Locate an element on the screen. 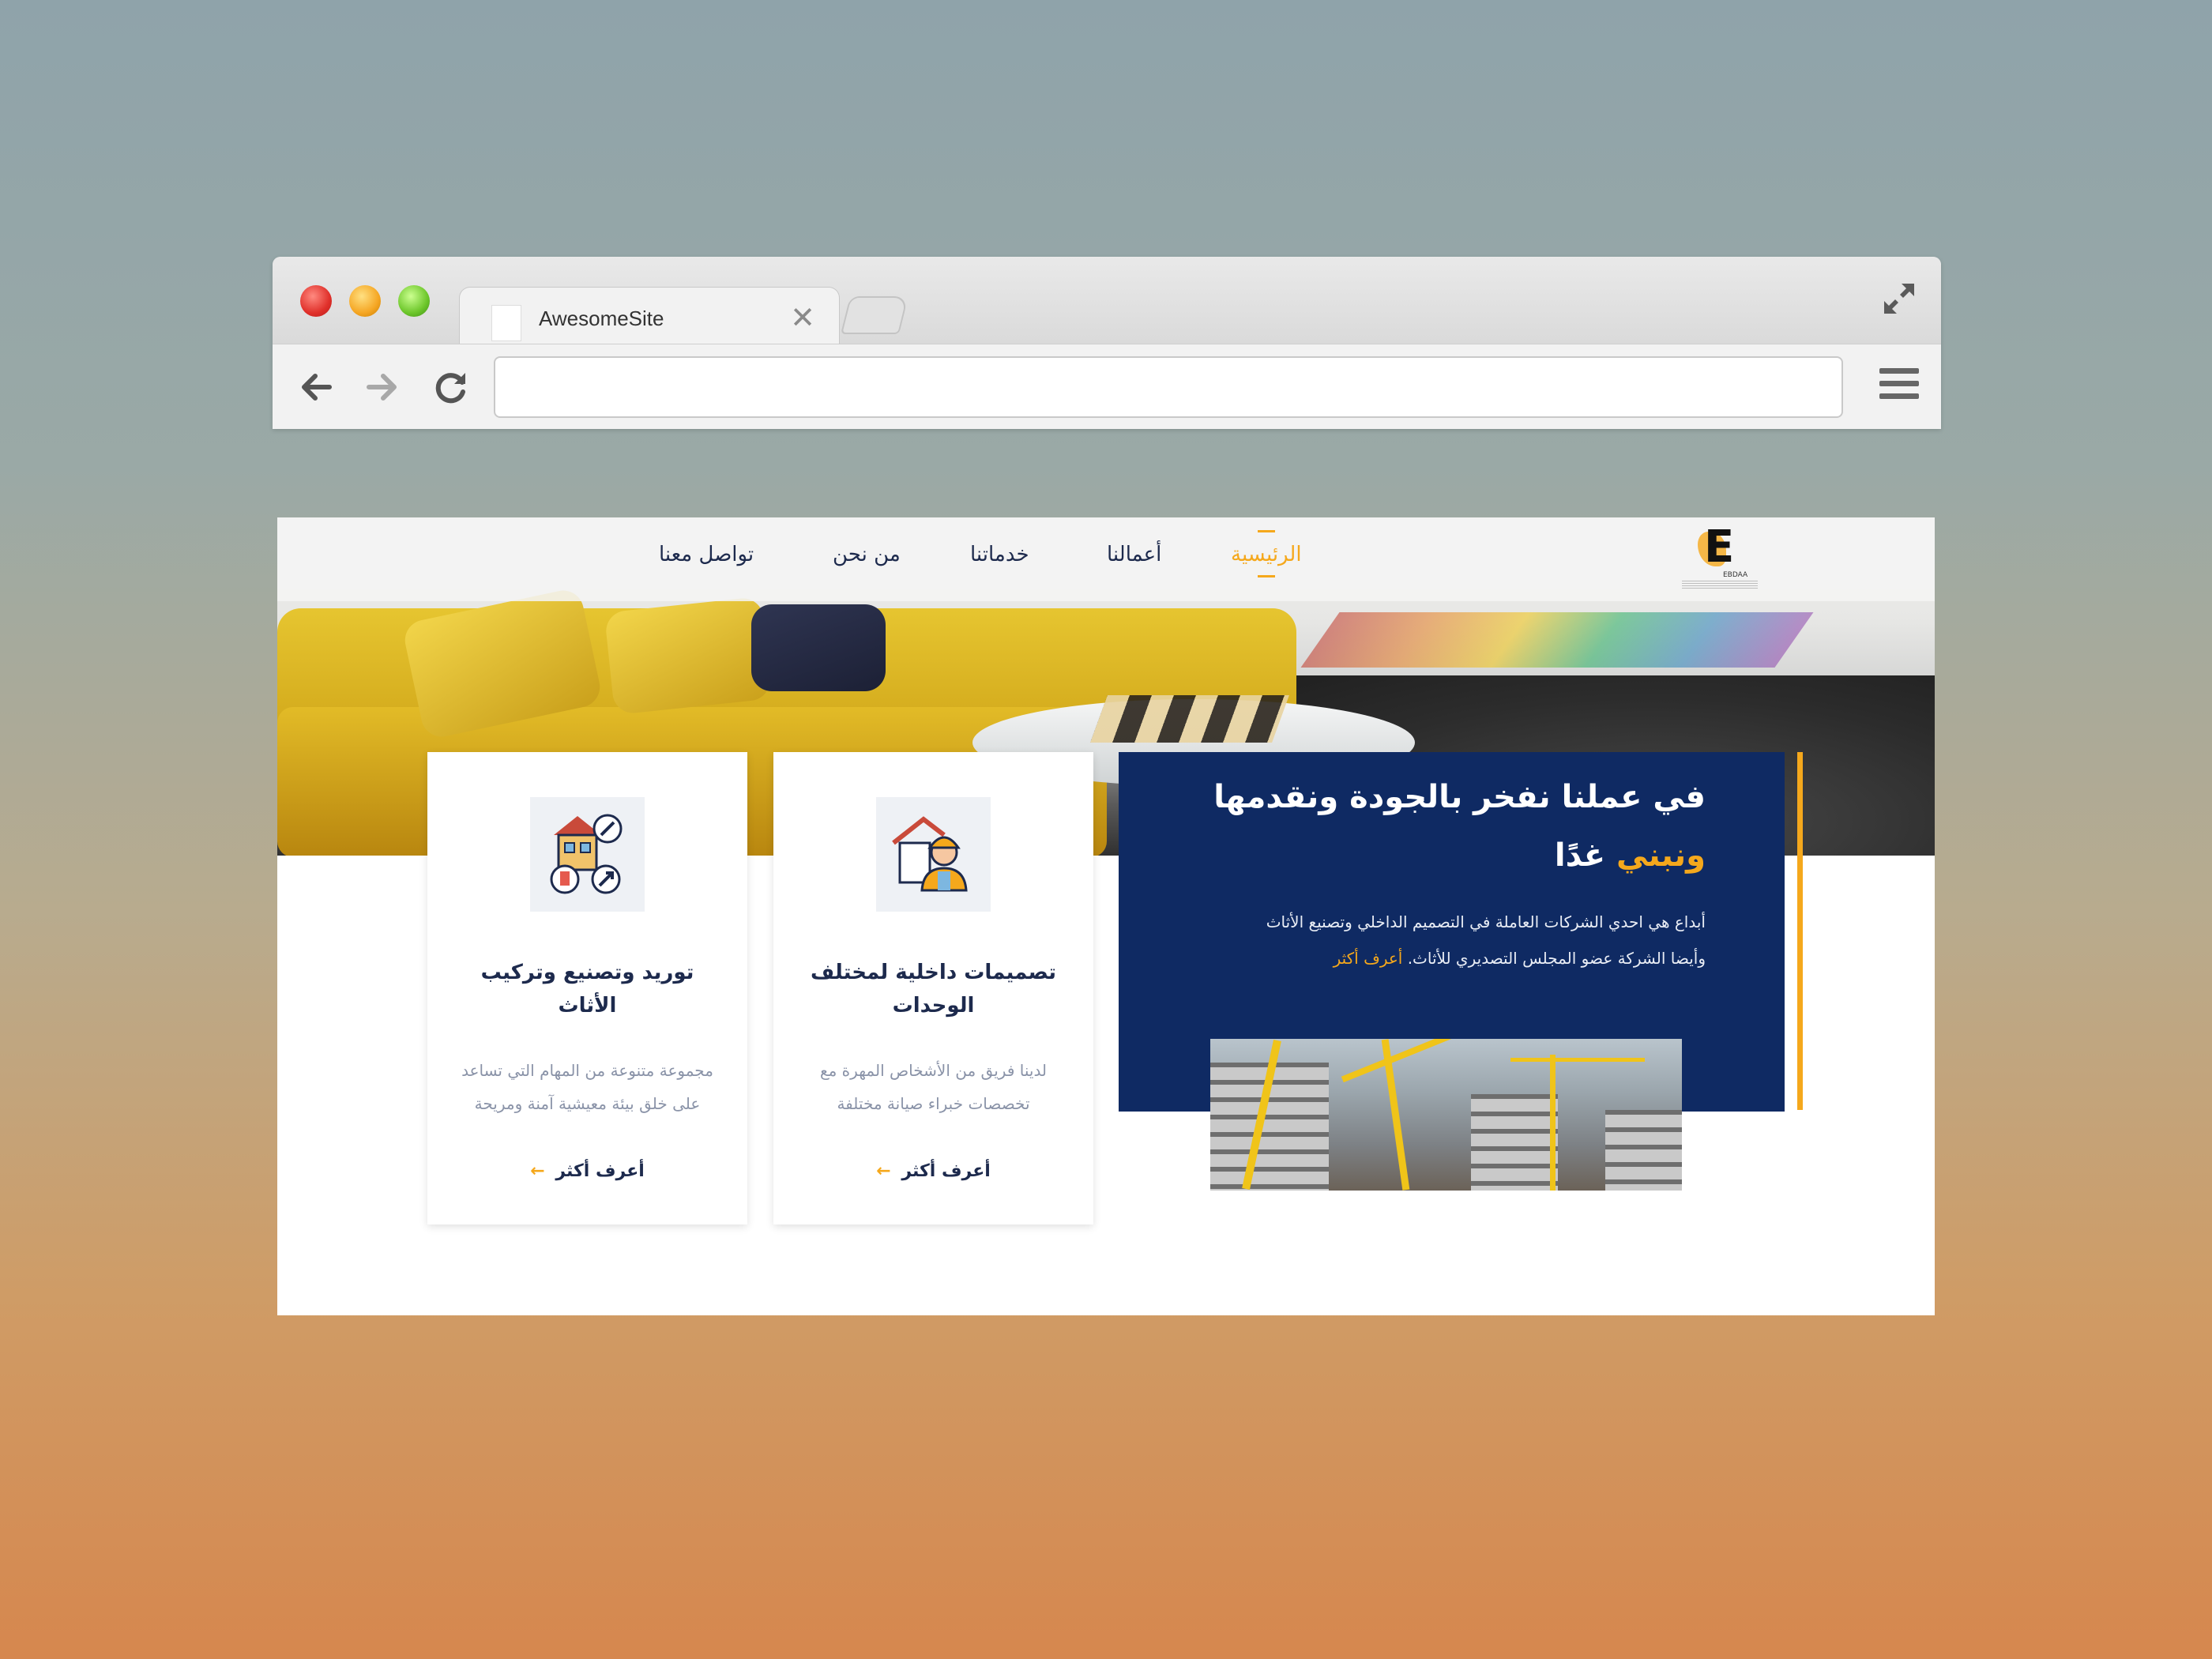 The width and height of the screenshot is (2212, 1659). accent-bar is located at coordinates (1800, 931).